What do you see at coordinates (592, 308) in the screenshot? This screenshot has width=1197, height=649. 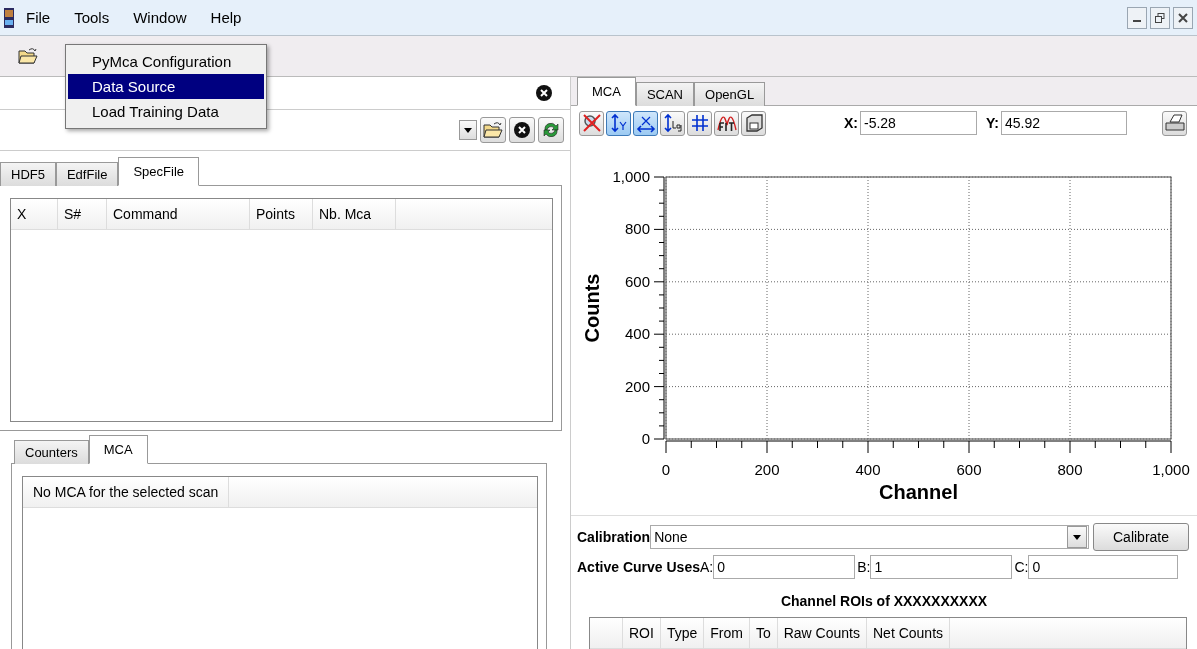 I see `y-axis-label: Counts` at bounding box center [592, 308].